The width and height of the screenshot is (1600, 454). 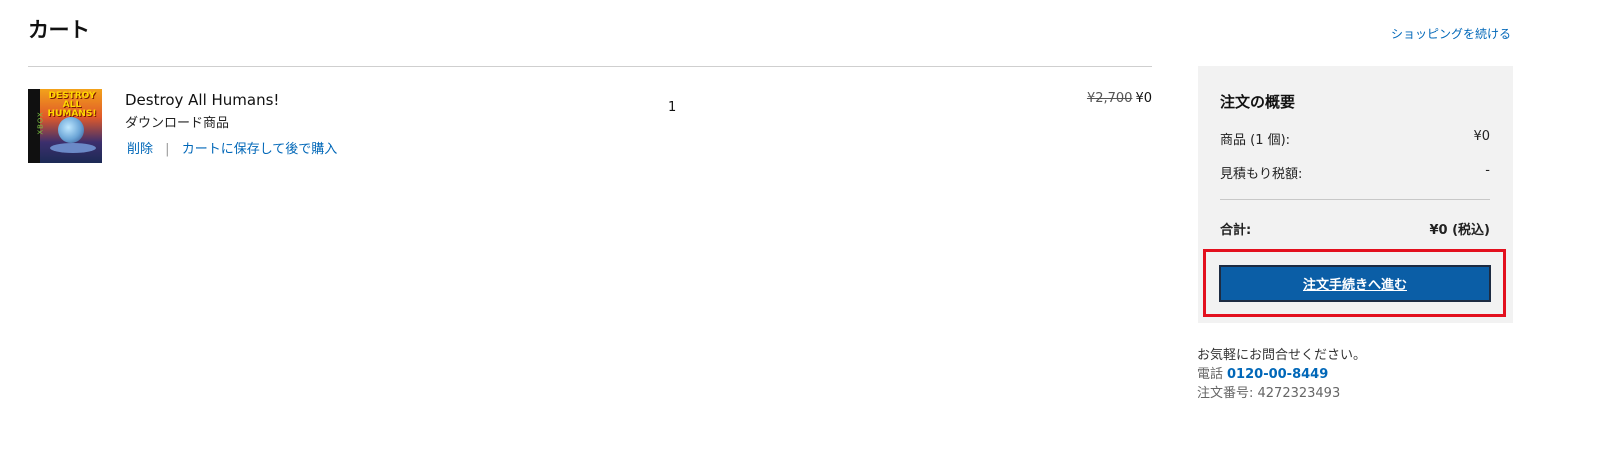 I want to click on game-logo-text: DESTROY ALL HUMANS!, so click(x=72, y=105).